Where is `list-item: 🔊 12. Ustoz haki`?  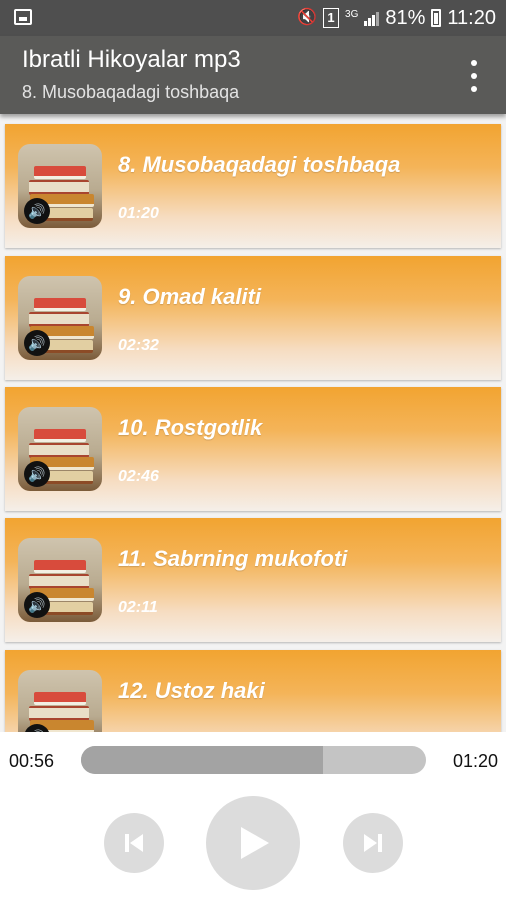 list-item: 🔊 12. Ustoz haki is located at coordinates (253, 691).